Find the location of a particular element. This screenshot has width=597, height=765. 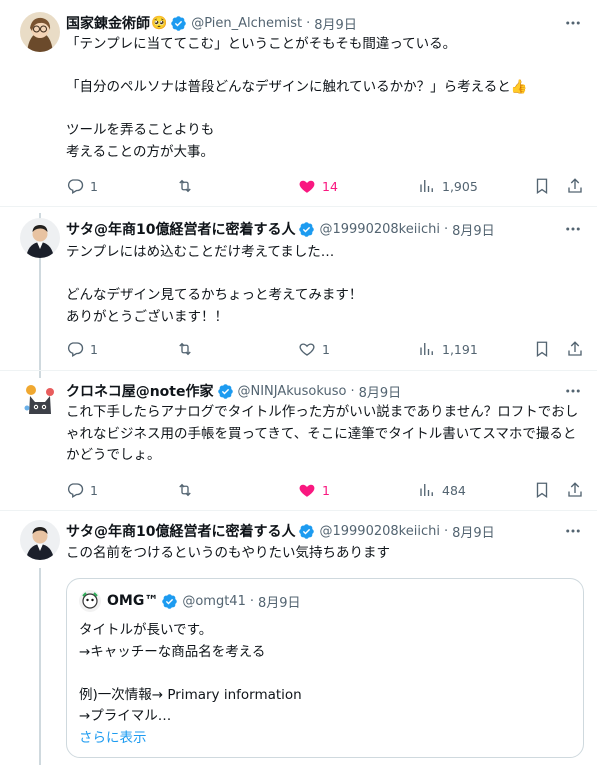

quote-display-name: OMG™ is located at coordinates (132, 601).